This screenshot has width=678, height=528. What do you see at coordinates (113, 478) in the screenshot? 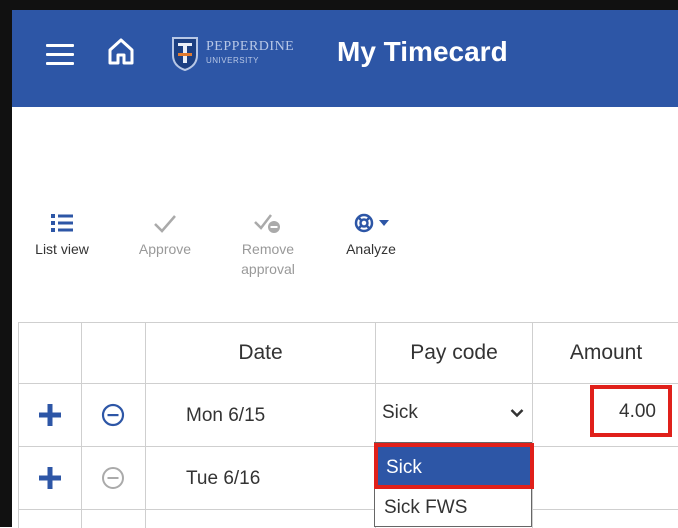
I see `remove-row-icon-disabled` at bounding box center [113, 478].